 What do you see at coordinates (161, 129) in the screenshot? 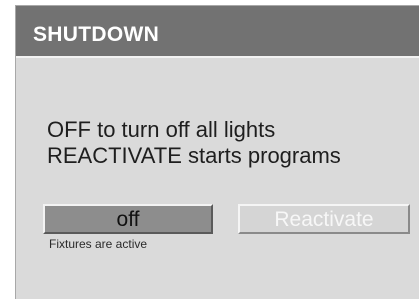
I see `instruction-line-off: OFF to turn off all lights` at bounding box center [161, 129].